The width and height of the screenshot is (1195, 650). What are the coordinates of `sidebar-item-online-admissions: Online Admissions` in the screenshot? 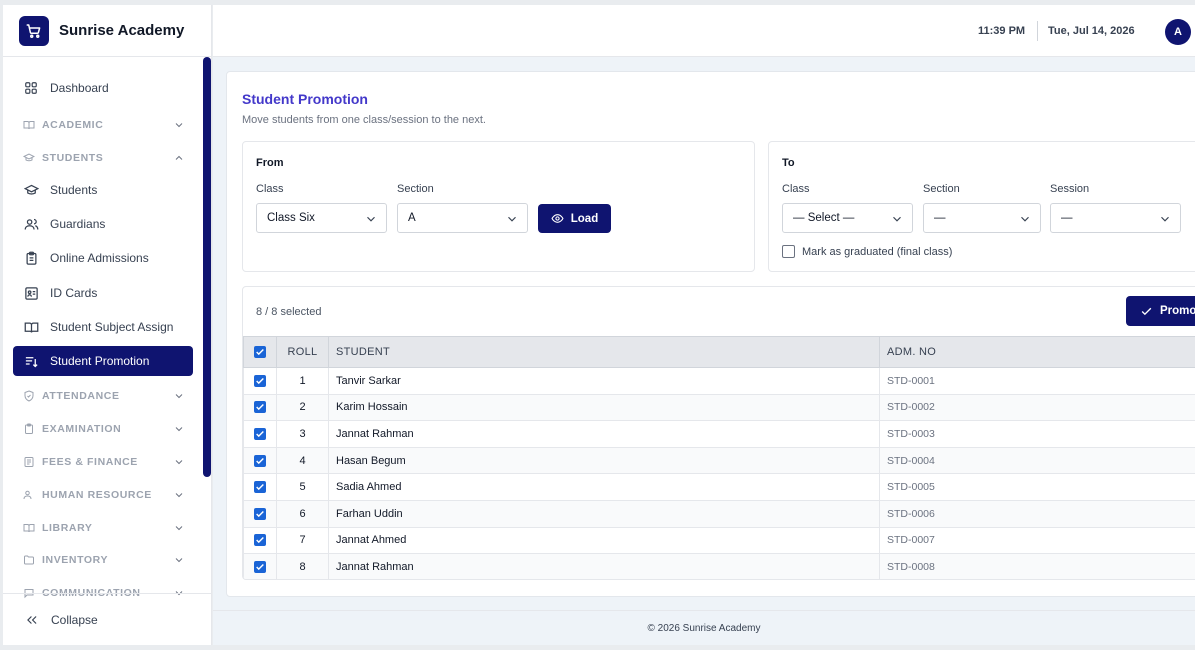 It's located at (103, 258).